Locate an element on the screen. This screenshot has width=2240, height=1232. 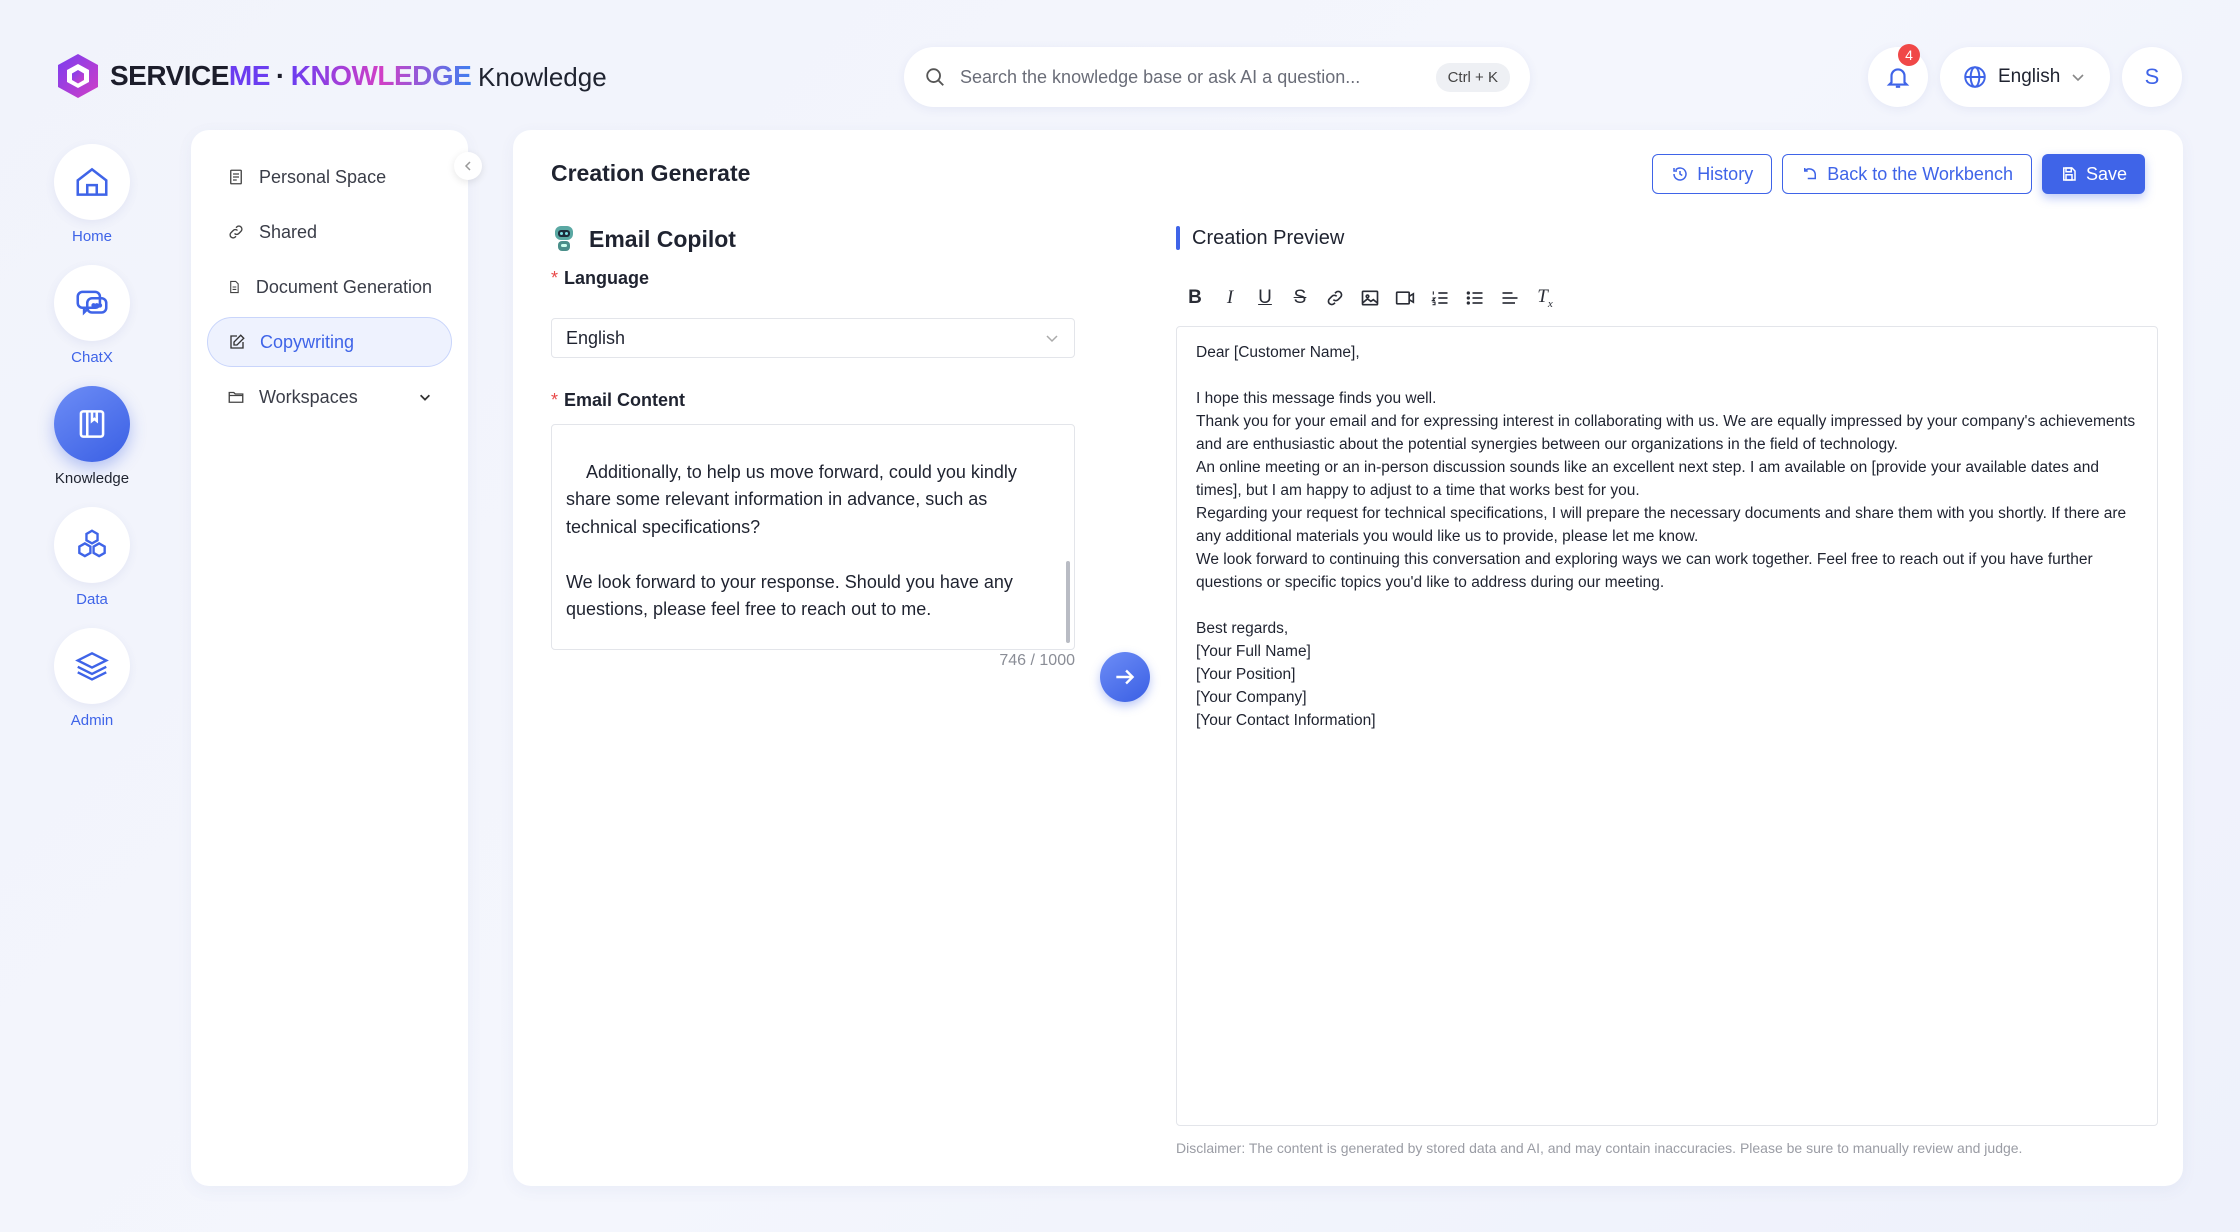
email-content-field-label: * Email Content is located at coordinates (618, 400).